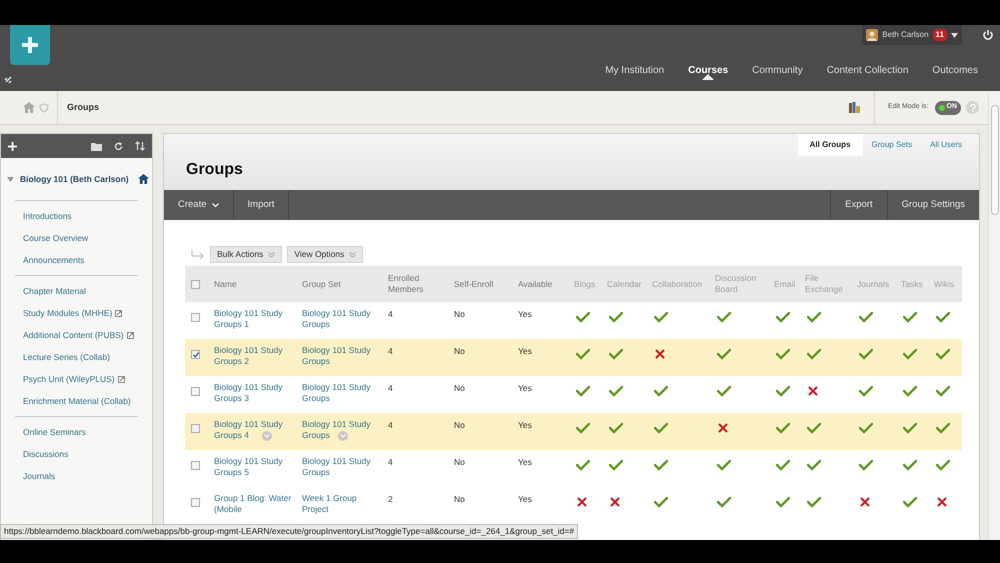  Describe the element at coordinates (77, 401) in the screenshot. I see `sidebar-link: Enrichment Material (Collab)` at that location.